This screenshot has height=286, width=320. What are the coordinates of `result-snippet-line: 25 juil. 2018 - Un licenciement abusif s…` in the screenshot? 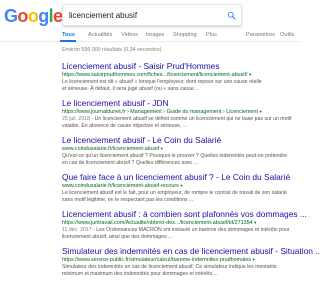 It's located at (177, 119).